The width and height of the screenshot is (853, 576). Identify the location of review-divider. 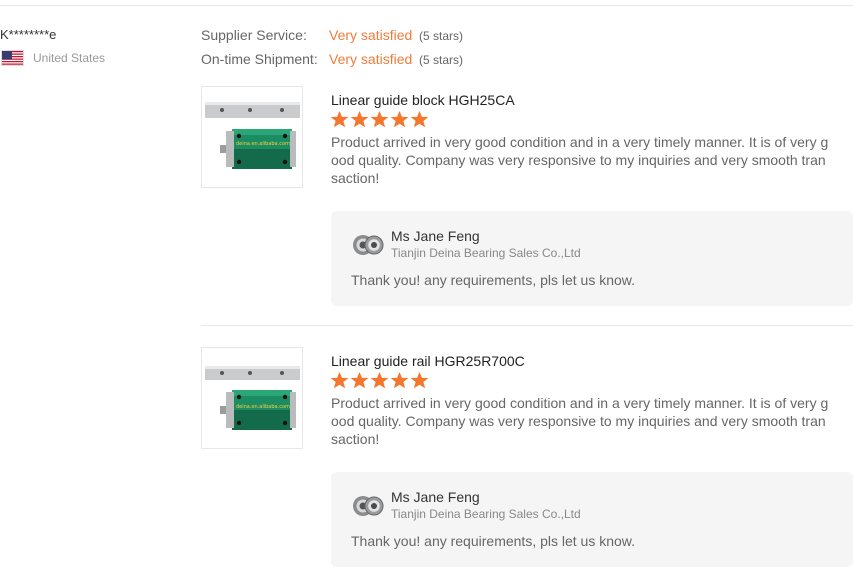
(527, 325).